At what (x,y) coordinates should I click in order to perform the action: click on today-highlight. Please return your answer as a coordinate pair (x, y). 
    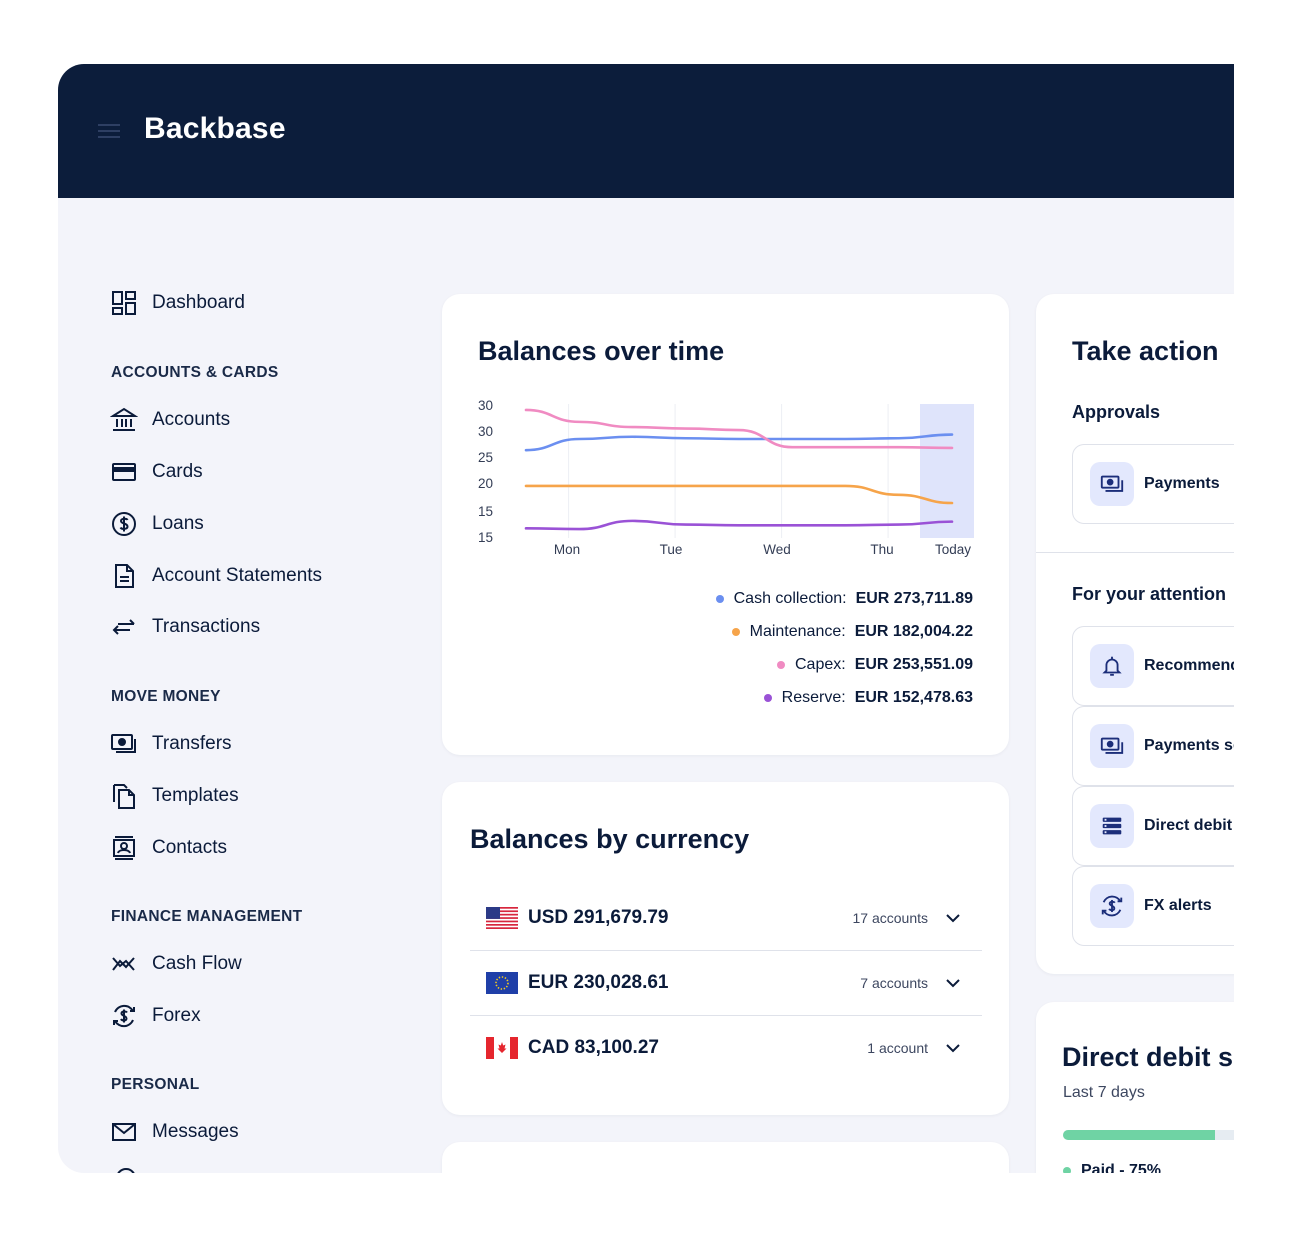
    Looking at the image, I should click on (947, 471).